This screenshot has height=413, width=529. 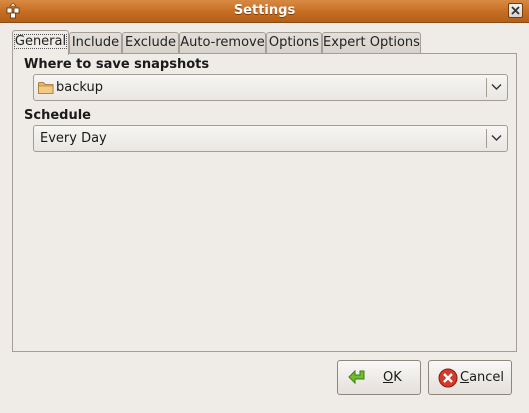 I want to click on tab-auto-remove: Auto-remove, so click(x=222, y=42).